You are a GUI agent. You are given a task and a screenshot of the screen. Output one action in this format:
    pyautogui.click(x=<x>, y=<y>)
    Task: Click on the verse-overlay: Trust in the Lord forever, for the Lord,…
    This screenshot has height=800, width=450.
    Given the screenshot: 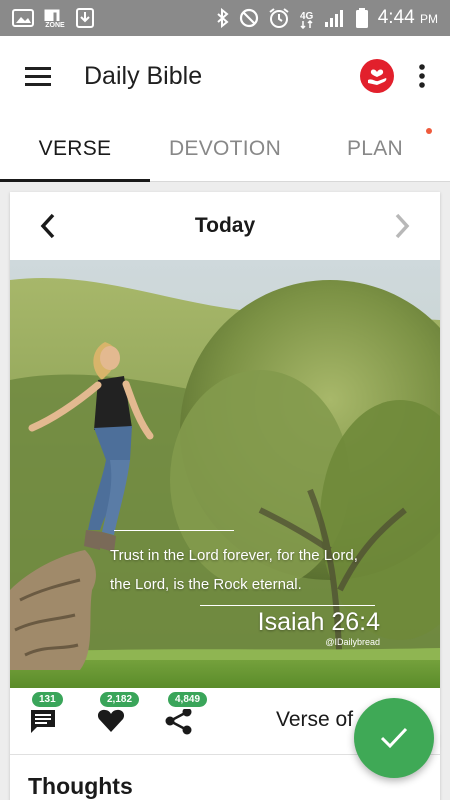 What is the action you would take?
    pyautogui.click(x=245, y=588)
    